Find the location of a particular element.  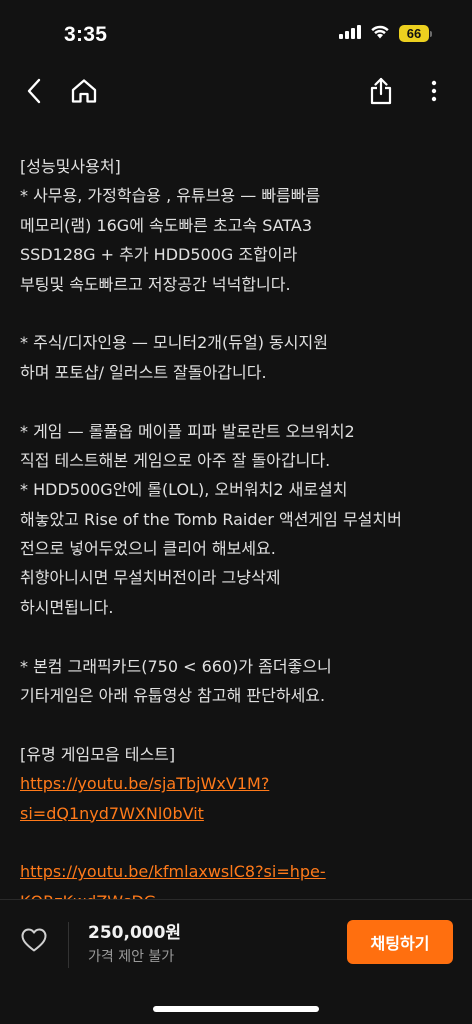

description-line: [유명 게임모음 테스트] is located at coordinates (98, 754).